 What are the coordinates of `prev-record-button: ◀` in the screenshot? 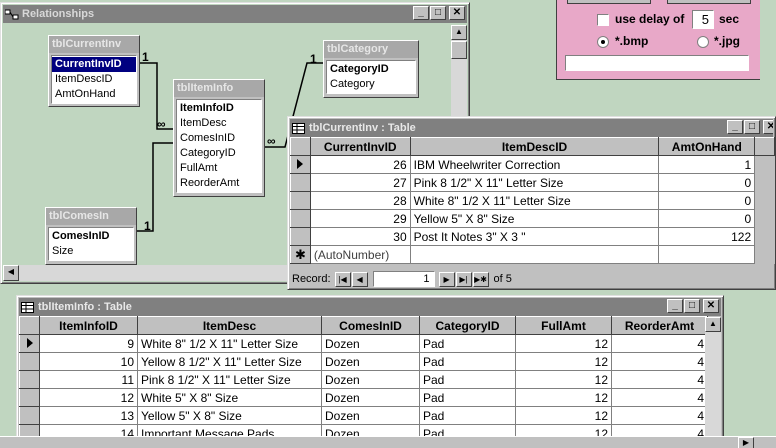 It's located at (359, 279).